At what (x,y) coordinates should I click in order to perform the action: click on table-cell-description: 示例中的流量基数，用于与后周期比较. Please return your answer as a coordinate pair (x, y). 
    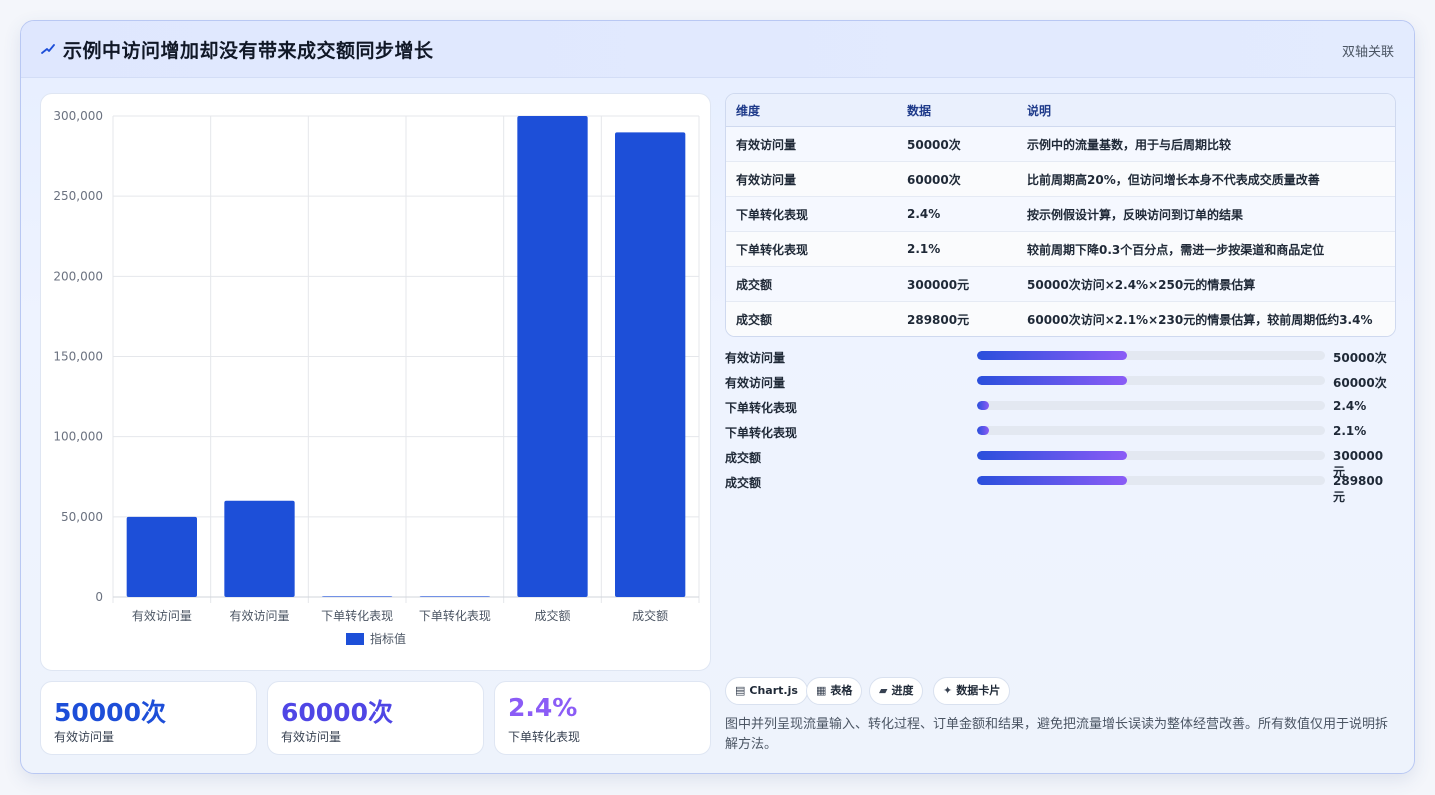
    Looking at the image, I should click on (1206, 144).